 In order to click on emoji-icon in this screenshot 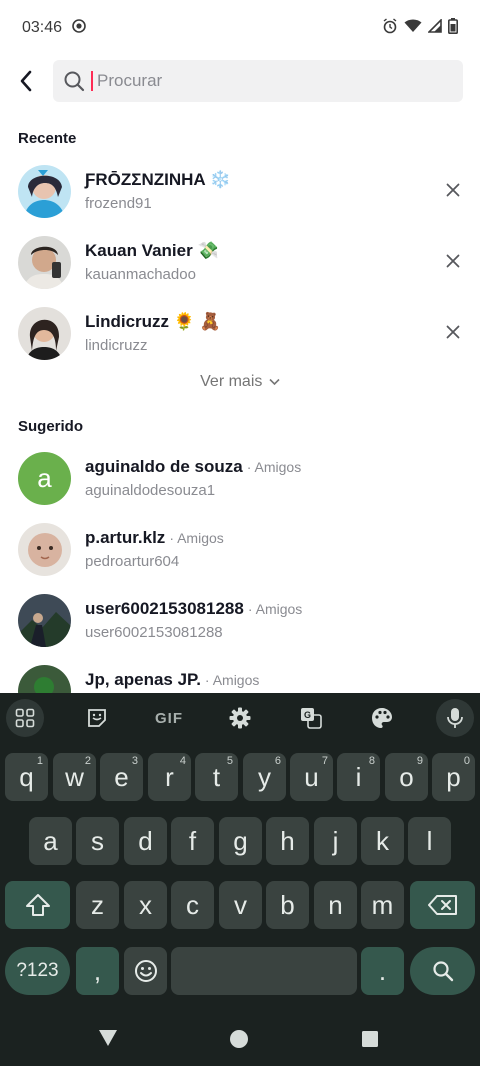, I will do `click(145, 971)`.